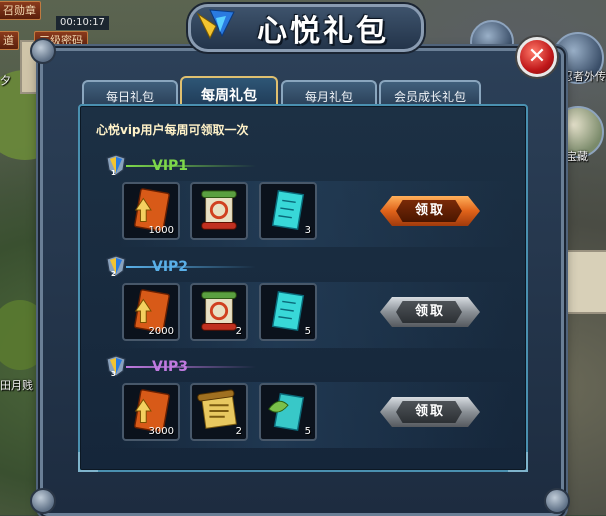 This screenshot has width=606, height=516. Describe the element at coordinates (577, 156) in the screenshot. I see `treasure-label: 宝藏` at that location.